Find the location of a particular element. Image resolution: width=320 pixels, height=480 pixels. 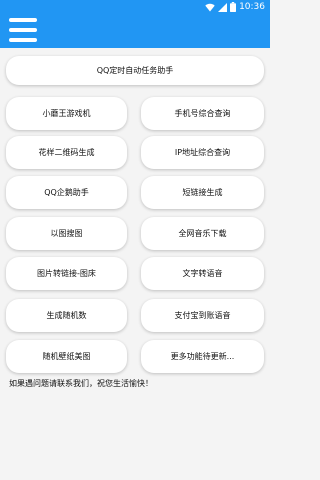

short-link-button: 短链接生成 is located at coordinates (202, 192).